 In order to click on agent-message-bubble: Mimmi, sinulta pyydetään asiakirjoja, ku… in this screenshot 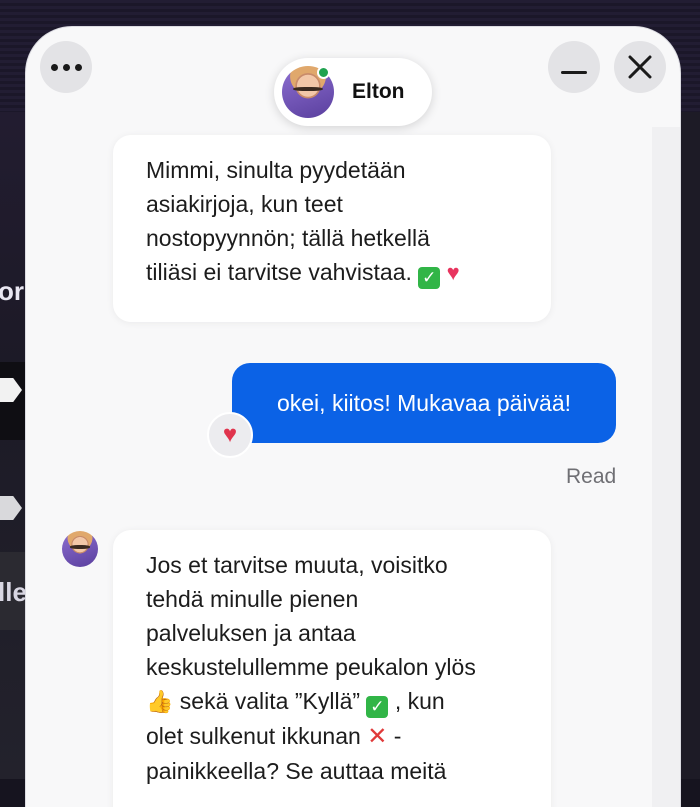, I will do `click(332, 228)`.